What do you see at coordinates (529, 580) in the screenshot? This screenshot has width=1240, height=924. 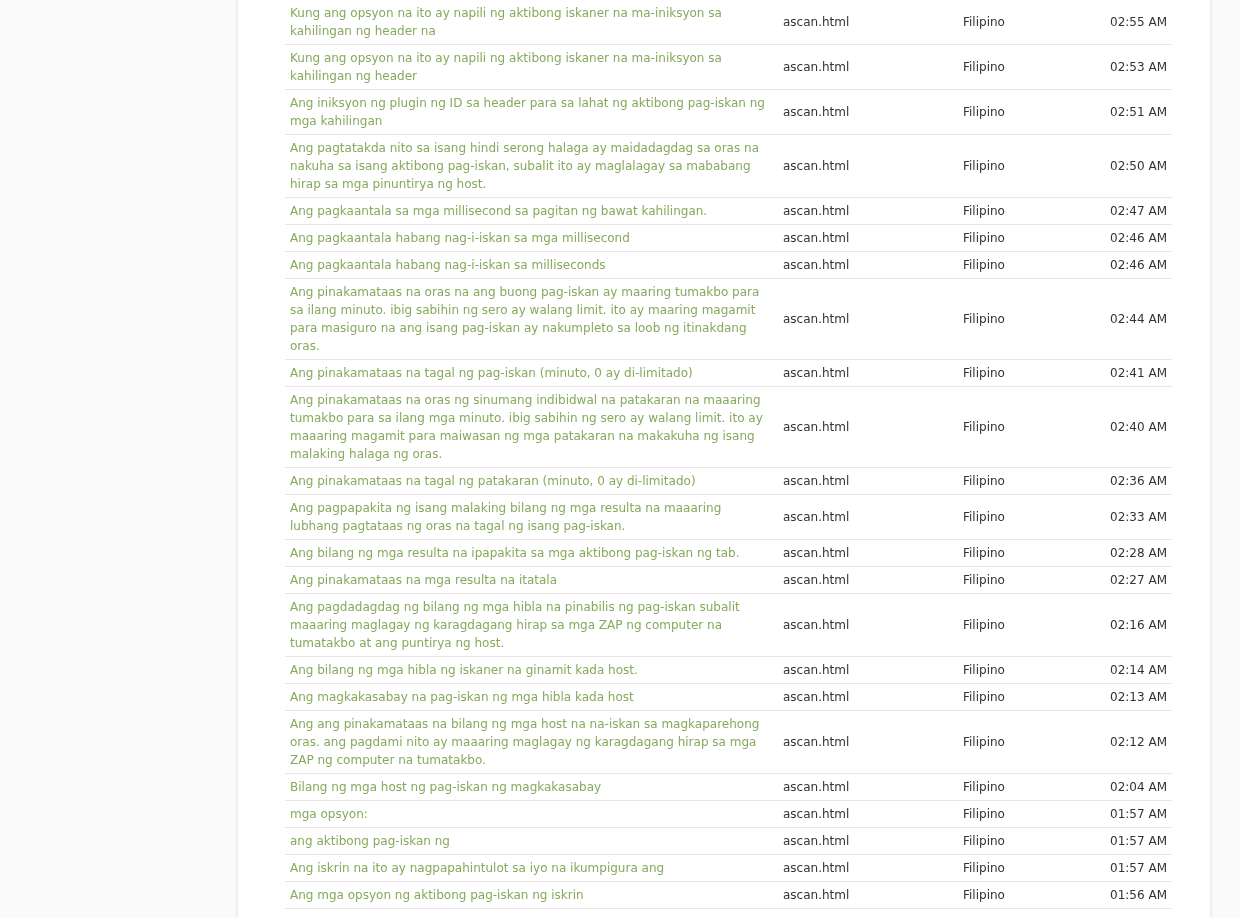 I see `translation-link: Ang pinakamataas na mga resulta na itatala` at bounding box center [529, 580].